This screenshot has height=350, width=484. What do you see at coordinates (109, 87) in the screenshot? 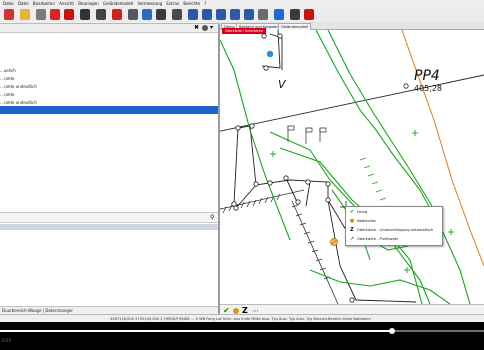
I see `list-item: ...rante undeutlich` at bounding box center [109, 87].